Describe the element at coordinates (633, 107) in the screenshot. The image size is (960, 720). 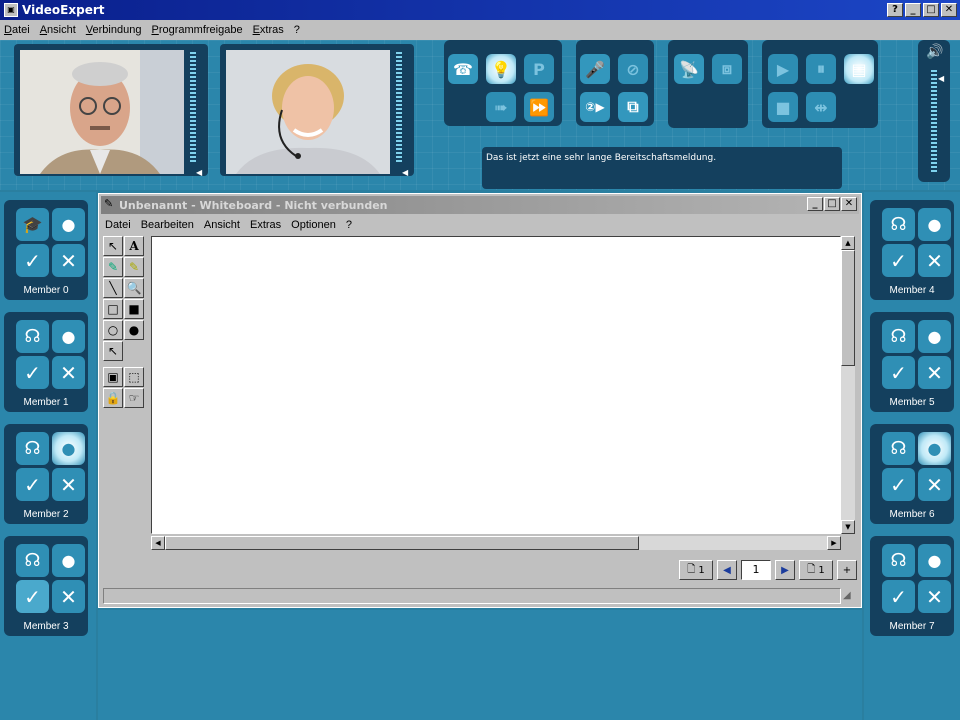
I see `window-button: ⧉` at that location.